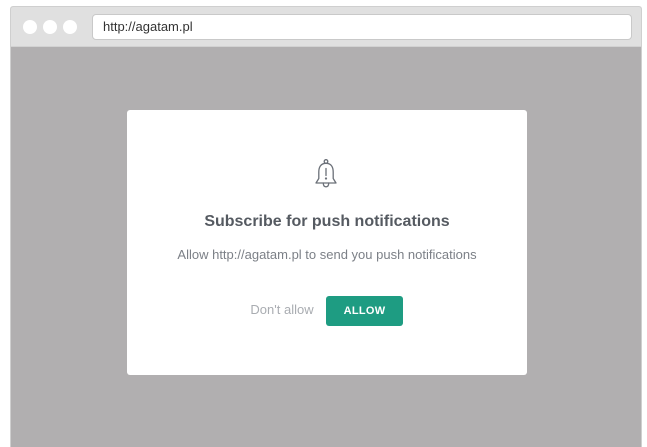 Image resolution: width=647 pixels, height=447 pixels. What do you see at coordinates (326, 174) in the screenshot?
I see `bell-icon` at bounding box center [326, 174].